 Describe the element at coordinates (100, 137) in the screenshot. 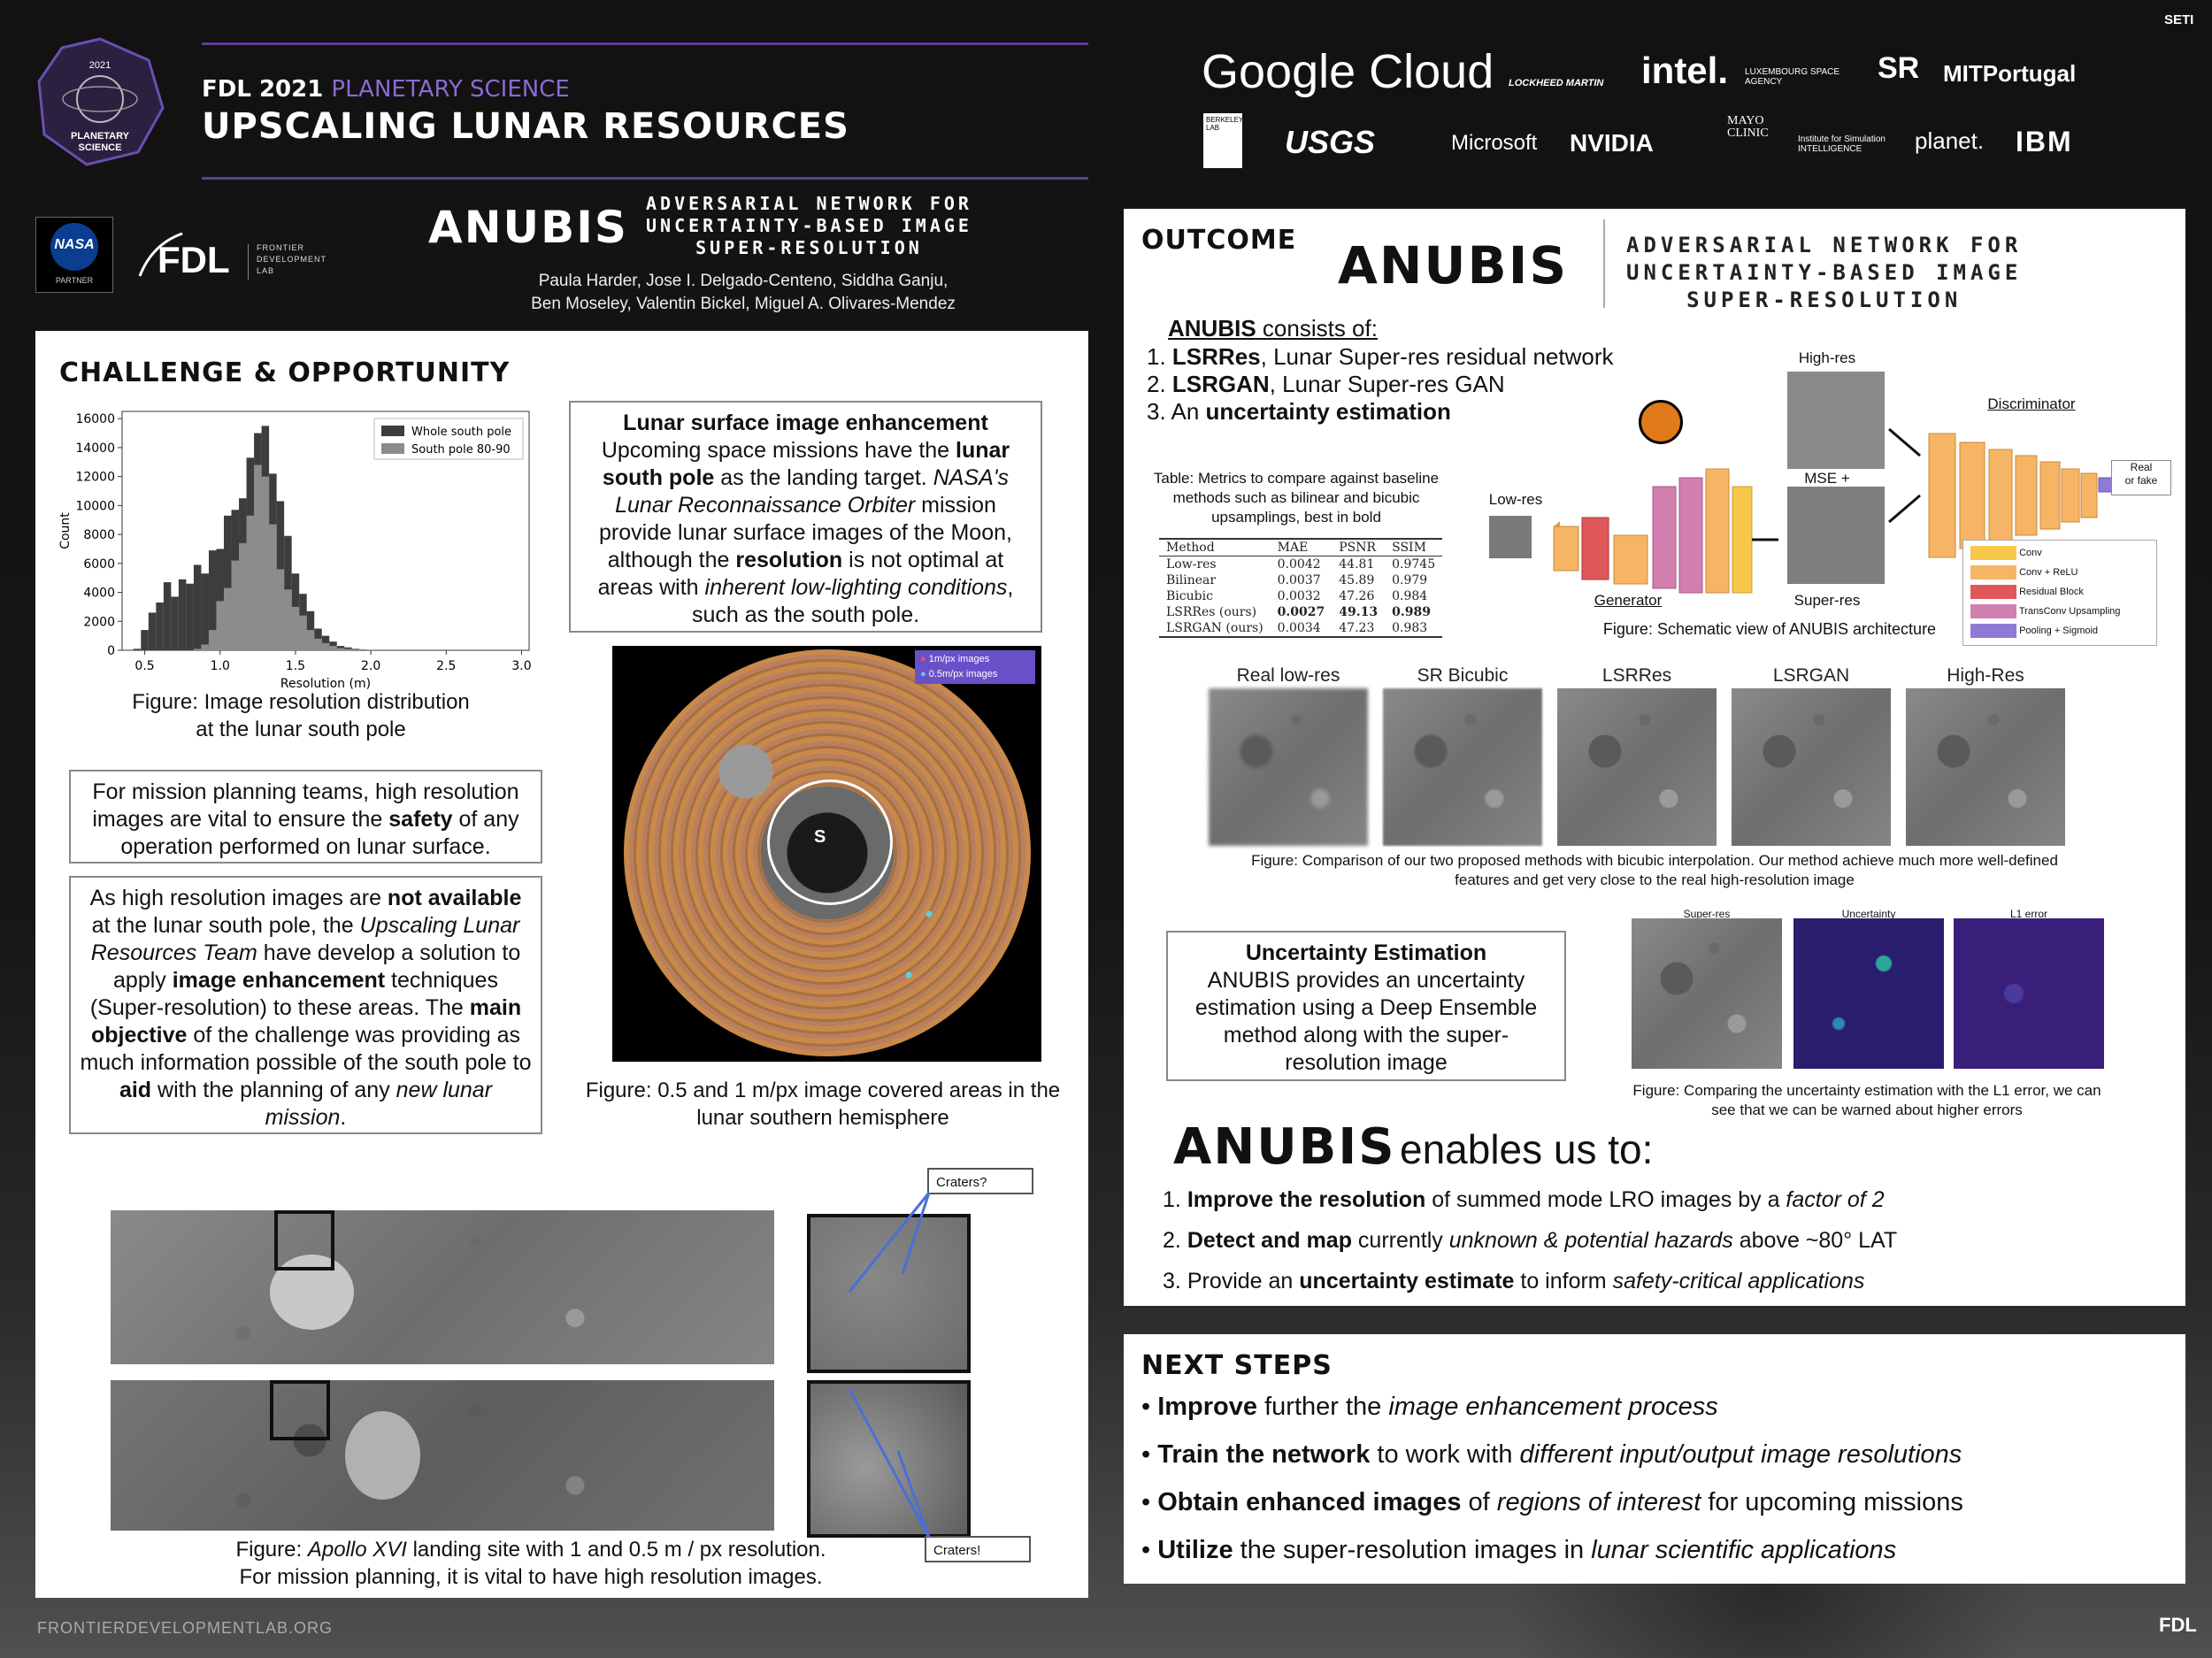

I see `badge-line1: PLANETARY` at that location.